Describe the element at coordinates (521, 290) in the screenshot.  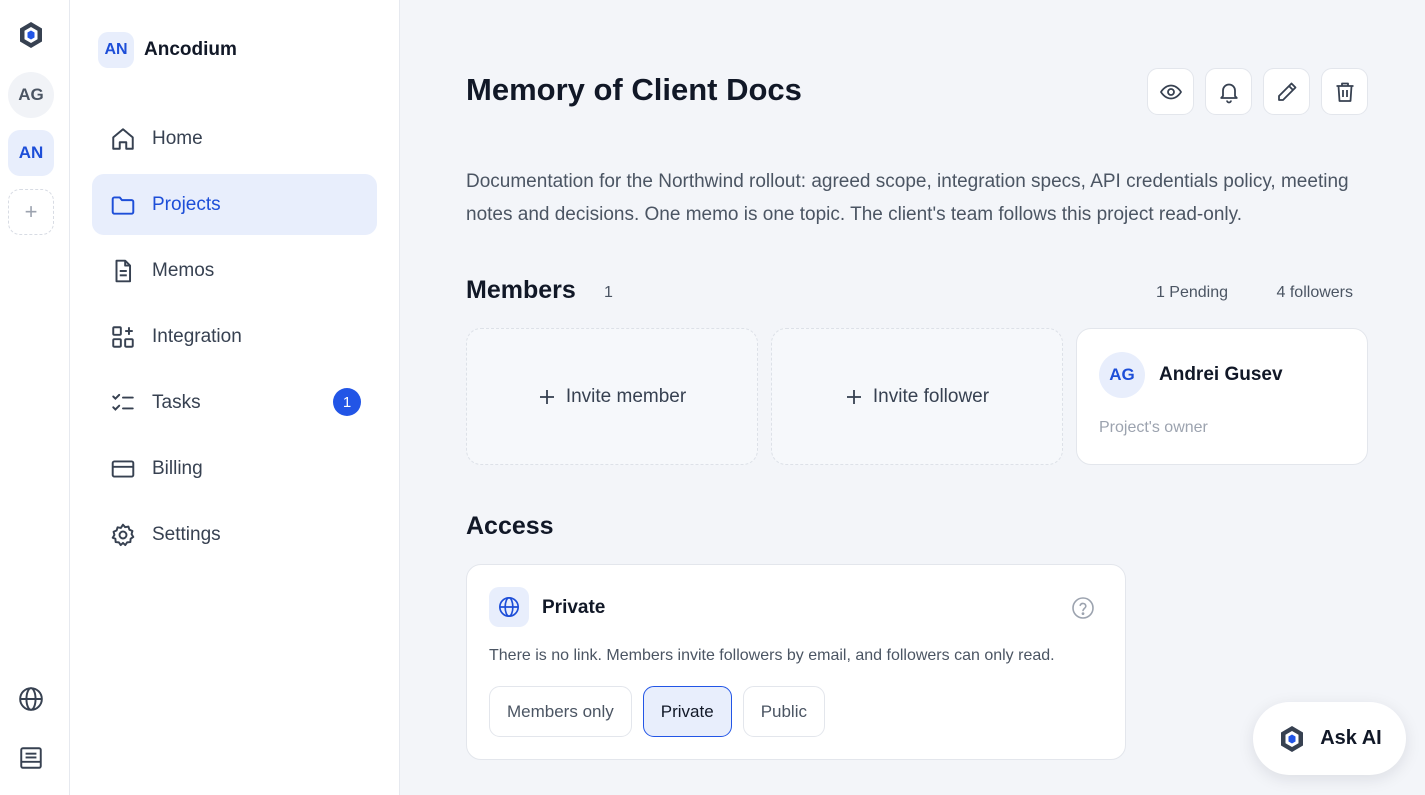
I see `members-heading: Members` at that location.